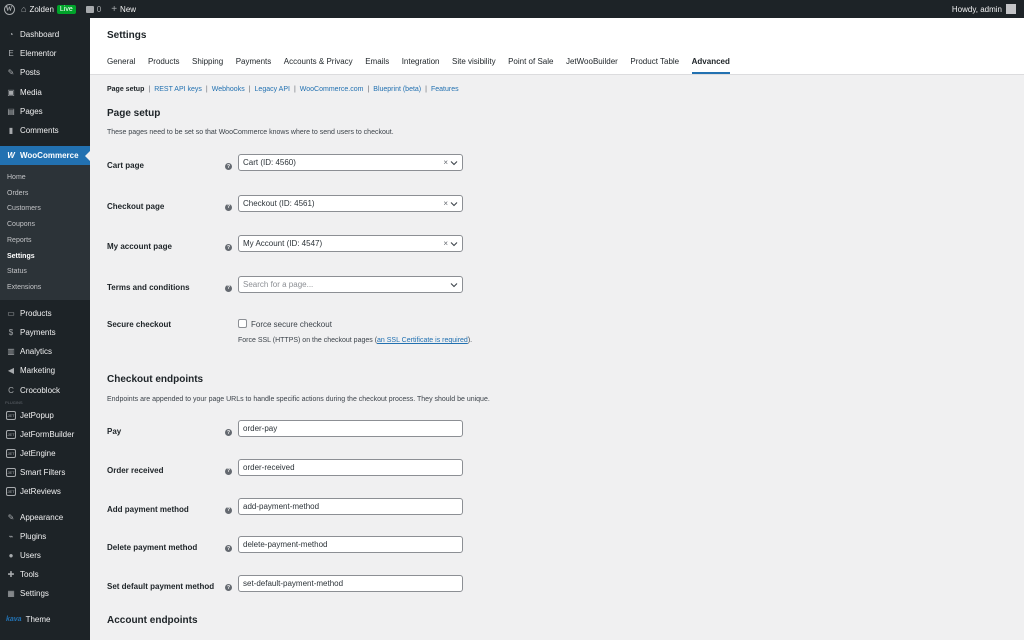 This screenshot has height=640, width=1024. I want to click on sidebar-item-woocommerce: W WooCommerce, so click(45, 156).